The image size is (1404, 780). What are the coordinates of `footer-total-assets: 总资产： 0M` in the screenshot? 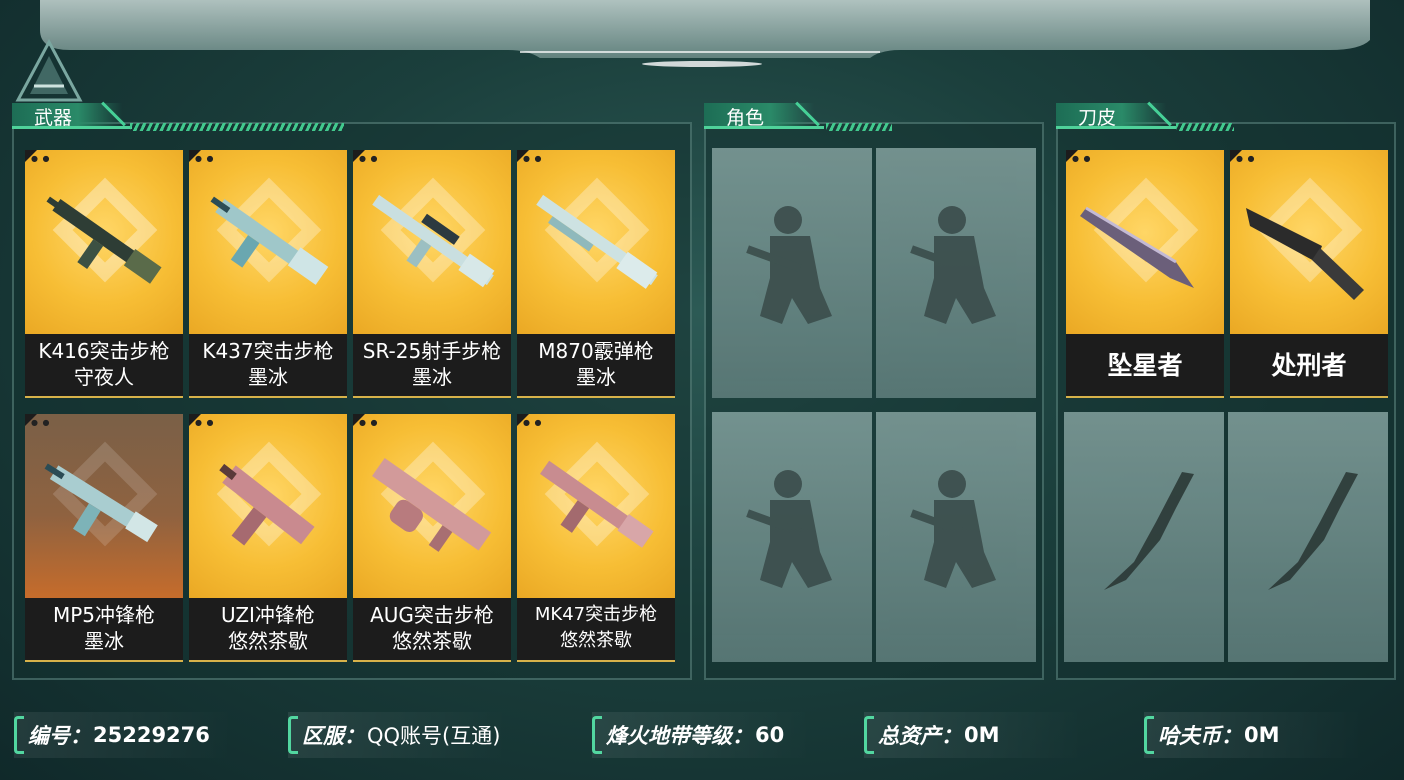 It's located at (974, 735).